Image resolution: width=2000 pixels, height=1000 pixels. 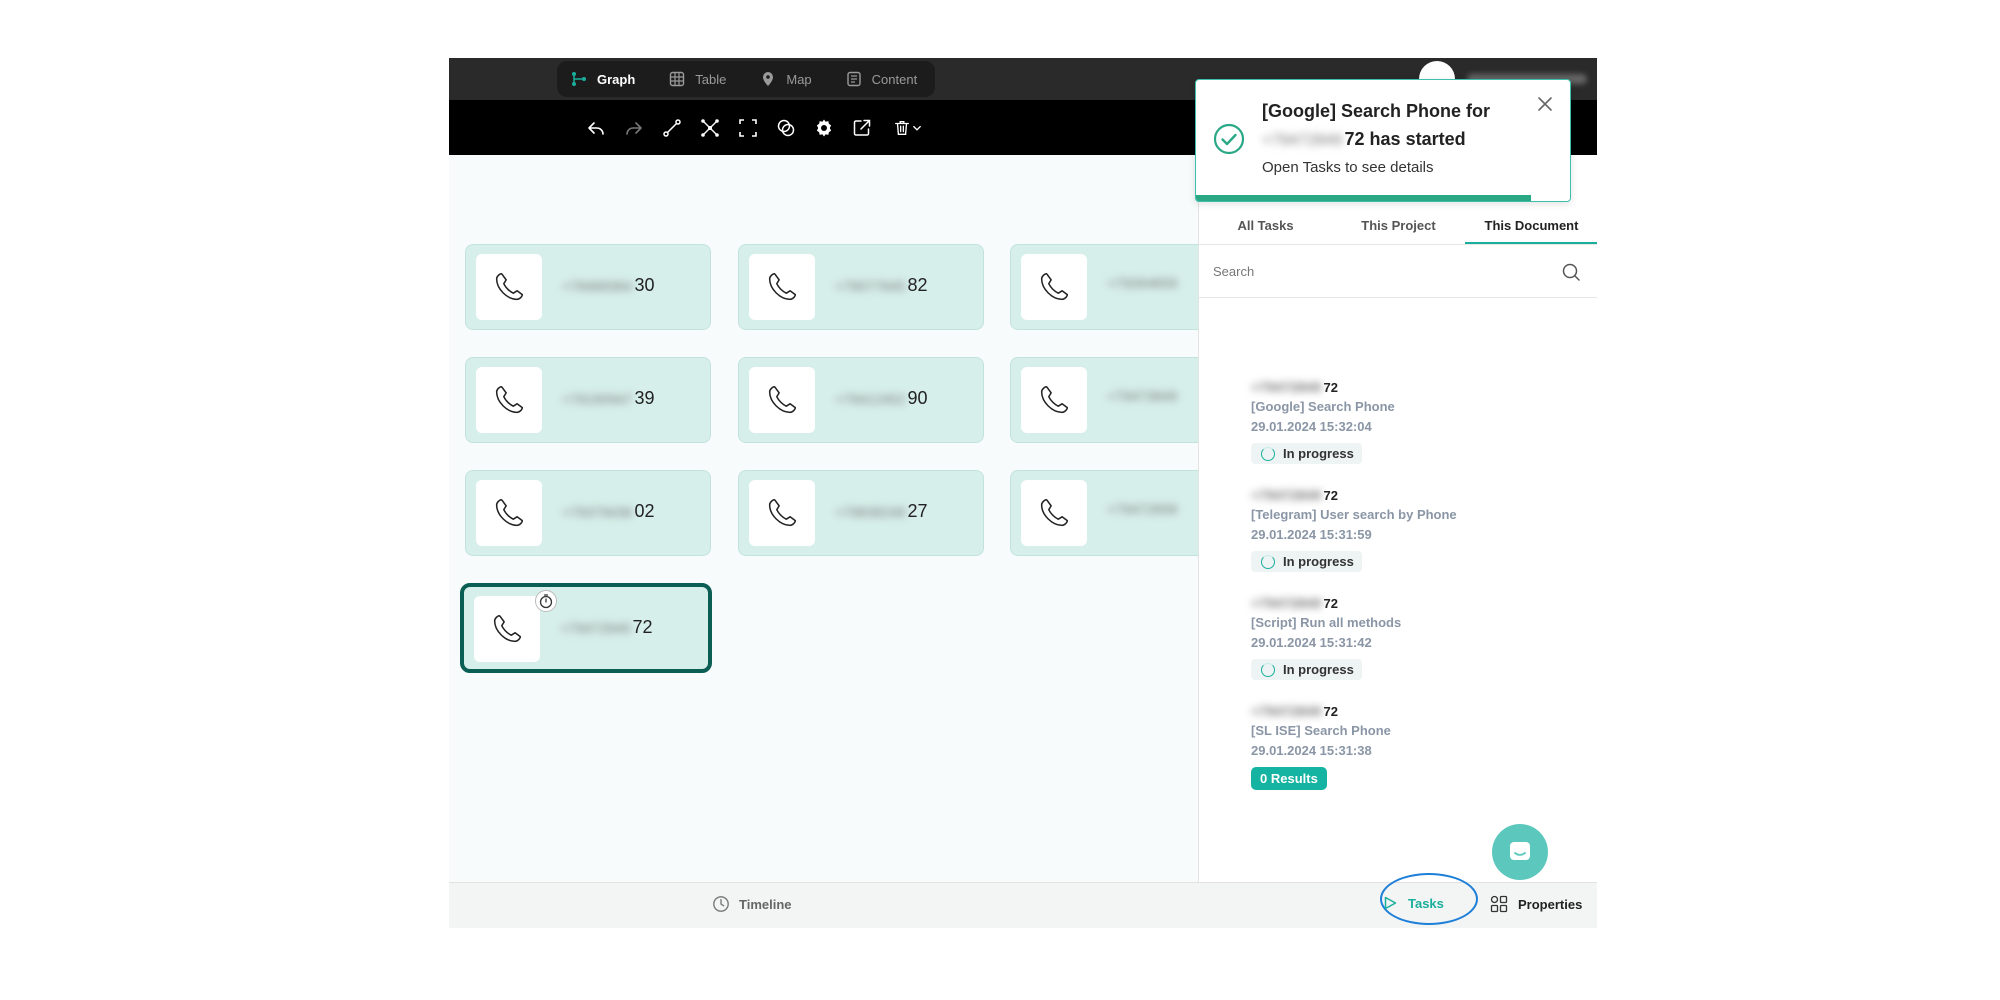 What do you see at coordinates (862, 128) in the screenshot?
I see `share-button` at bounding box center [862, 128].